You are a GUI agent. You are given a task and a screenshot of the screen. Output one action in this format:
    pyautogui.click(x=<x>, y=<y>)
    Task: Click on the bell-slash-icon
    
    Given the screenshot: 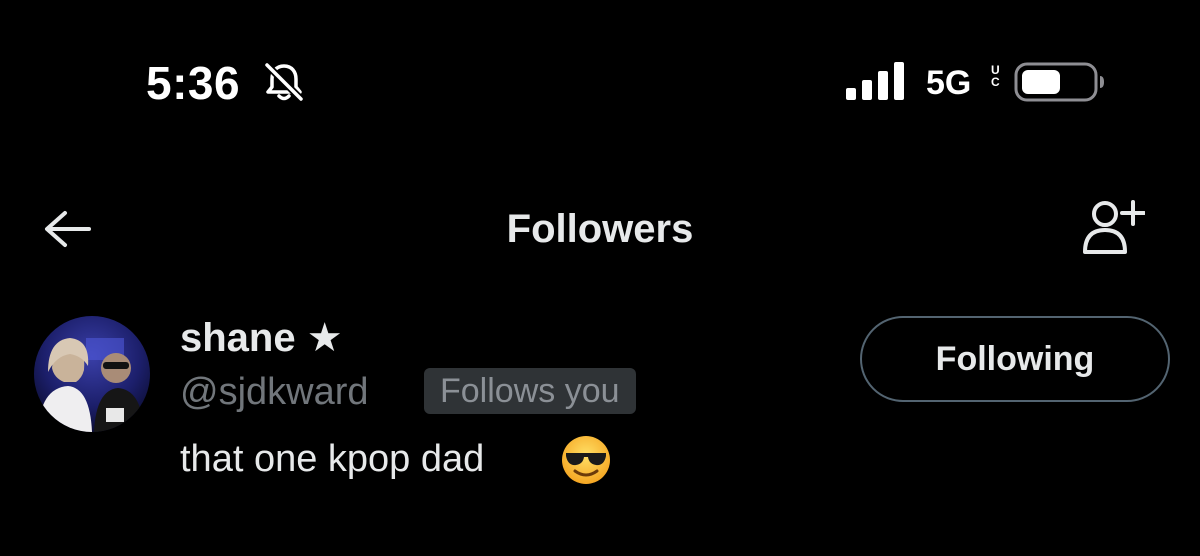 What is the action you would take?
    pyautogui.click(x=284, y=82)
    